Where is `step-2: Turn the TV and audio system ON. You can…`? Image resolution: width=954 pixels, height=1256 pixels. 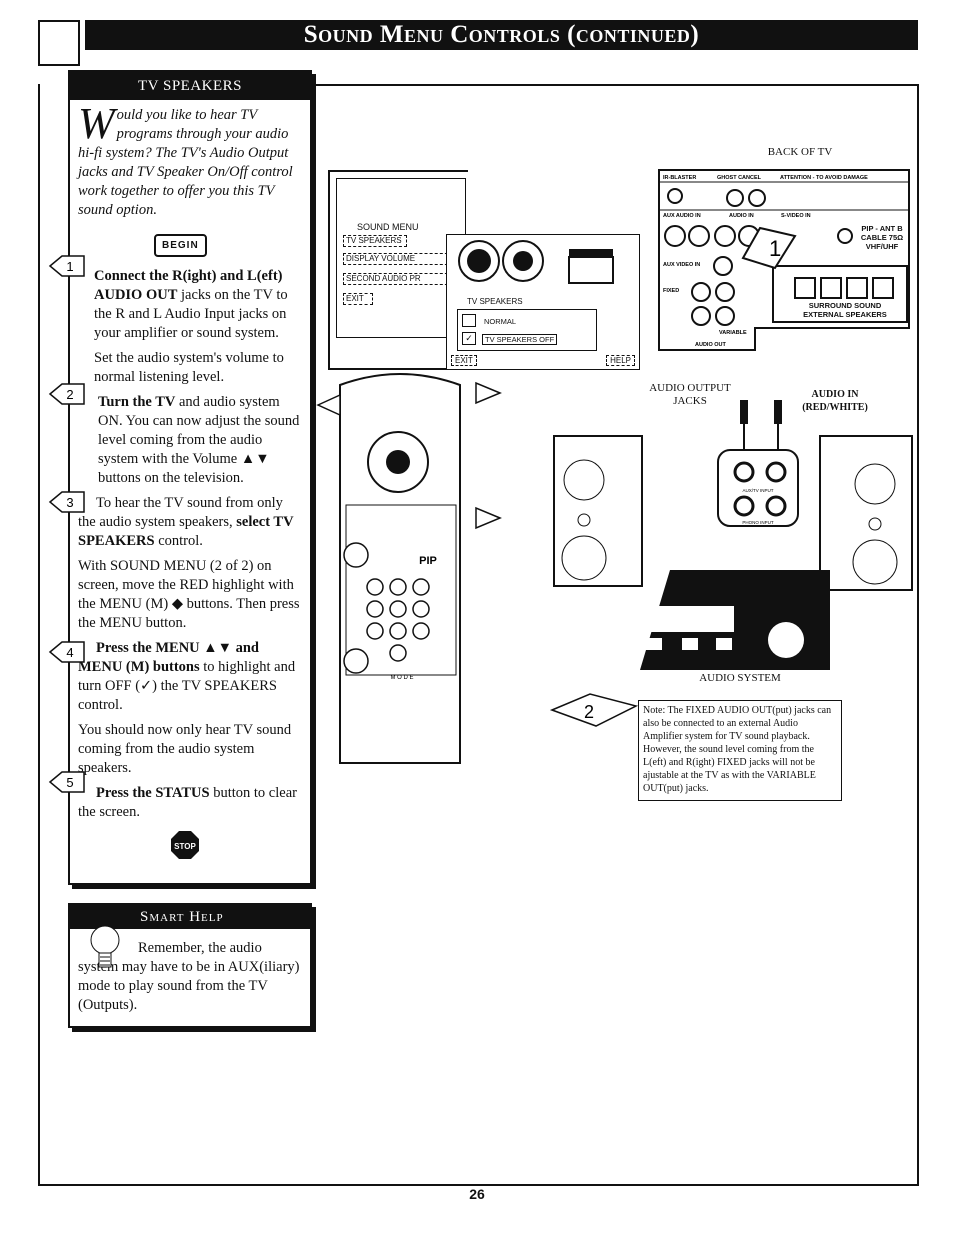 step-2: Turn the TV and audio system ON. You can… is located at coordinates (190, 440).